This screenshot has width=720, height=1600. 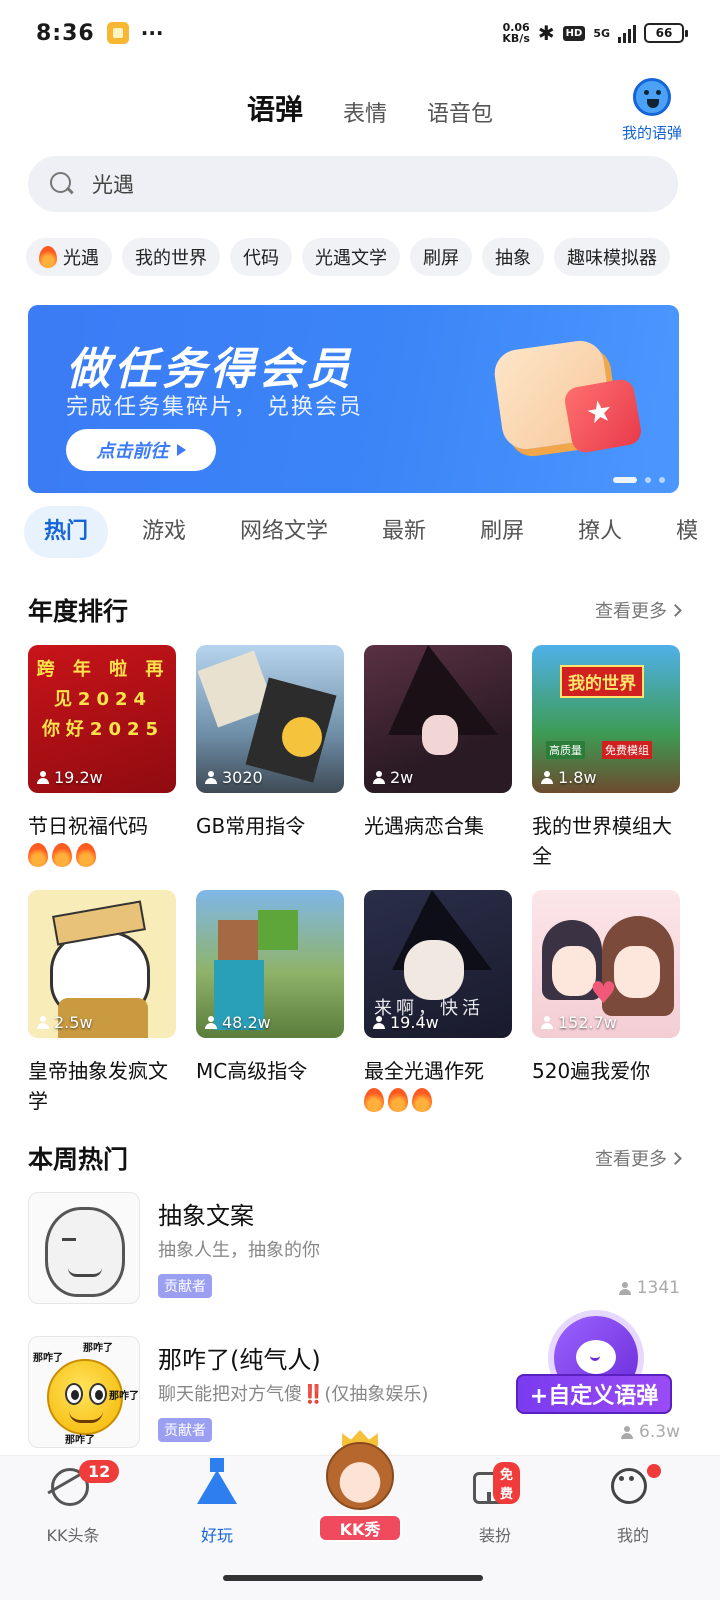 What do you see at coordinates (507, 1483) in the screenshot?
I see `free-badge: 免费` at bounding box center [507, 1483].